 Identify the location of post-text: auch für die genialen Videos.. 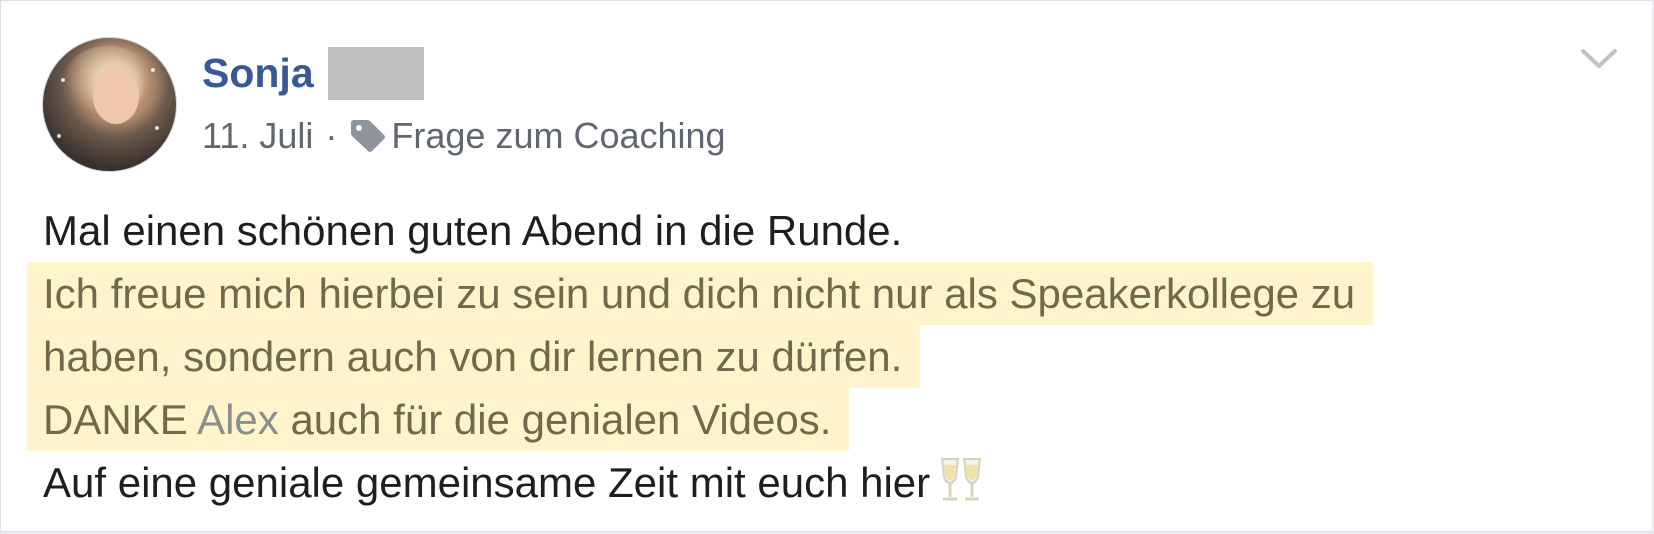
(561, 419).